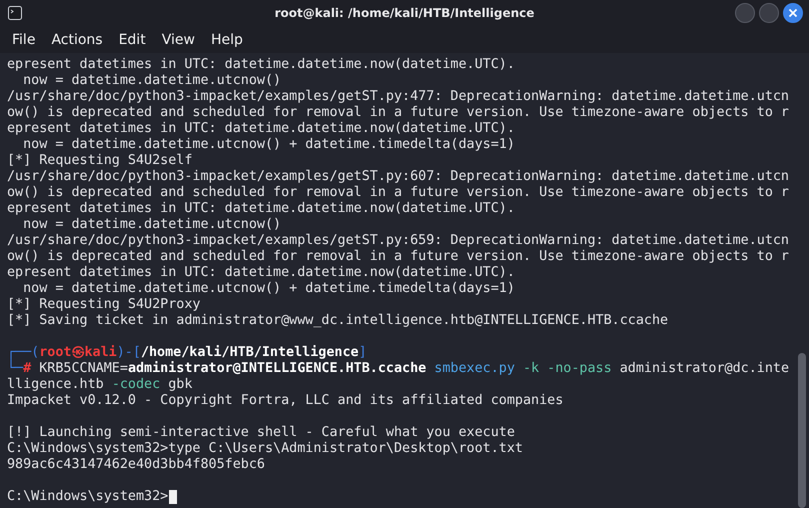  Describe the element at coordinates (173, 497) in the screenshot. I see `text-cursor` at that location.